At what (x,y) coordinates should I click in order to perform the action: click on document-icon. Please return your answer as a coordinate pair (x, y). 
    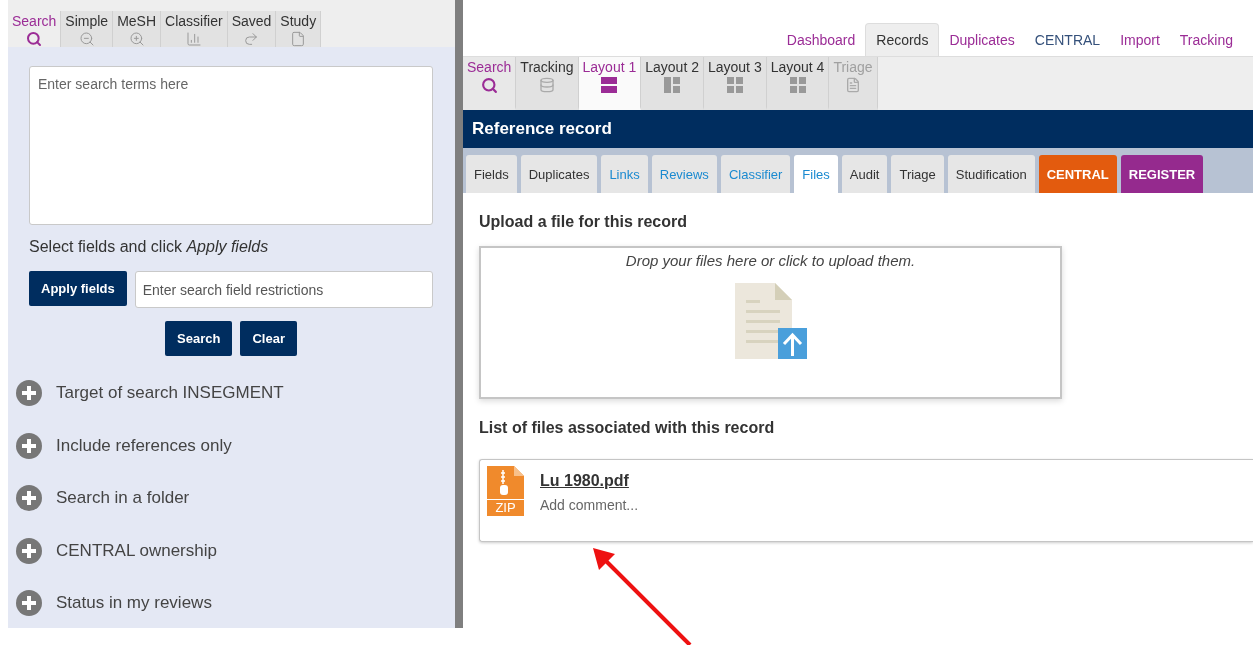
    Looking at the image, I should click on (853, 85).